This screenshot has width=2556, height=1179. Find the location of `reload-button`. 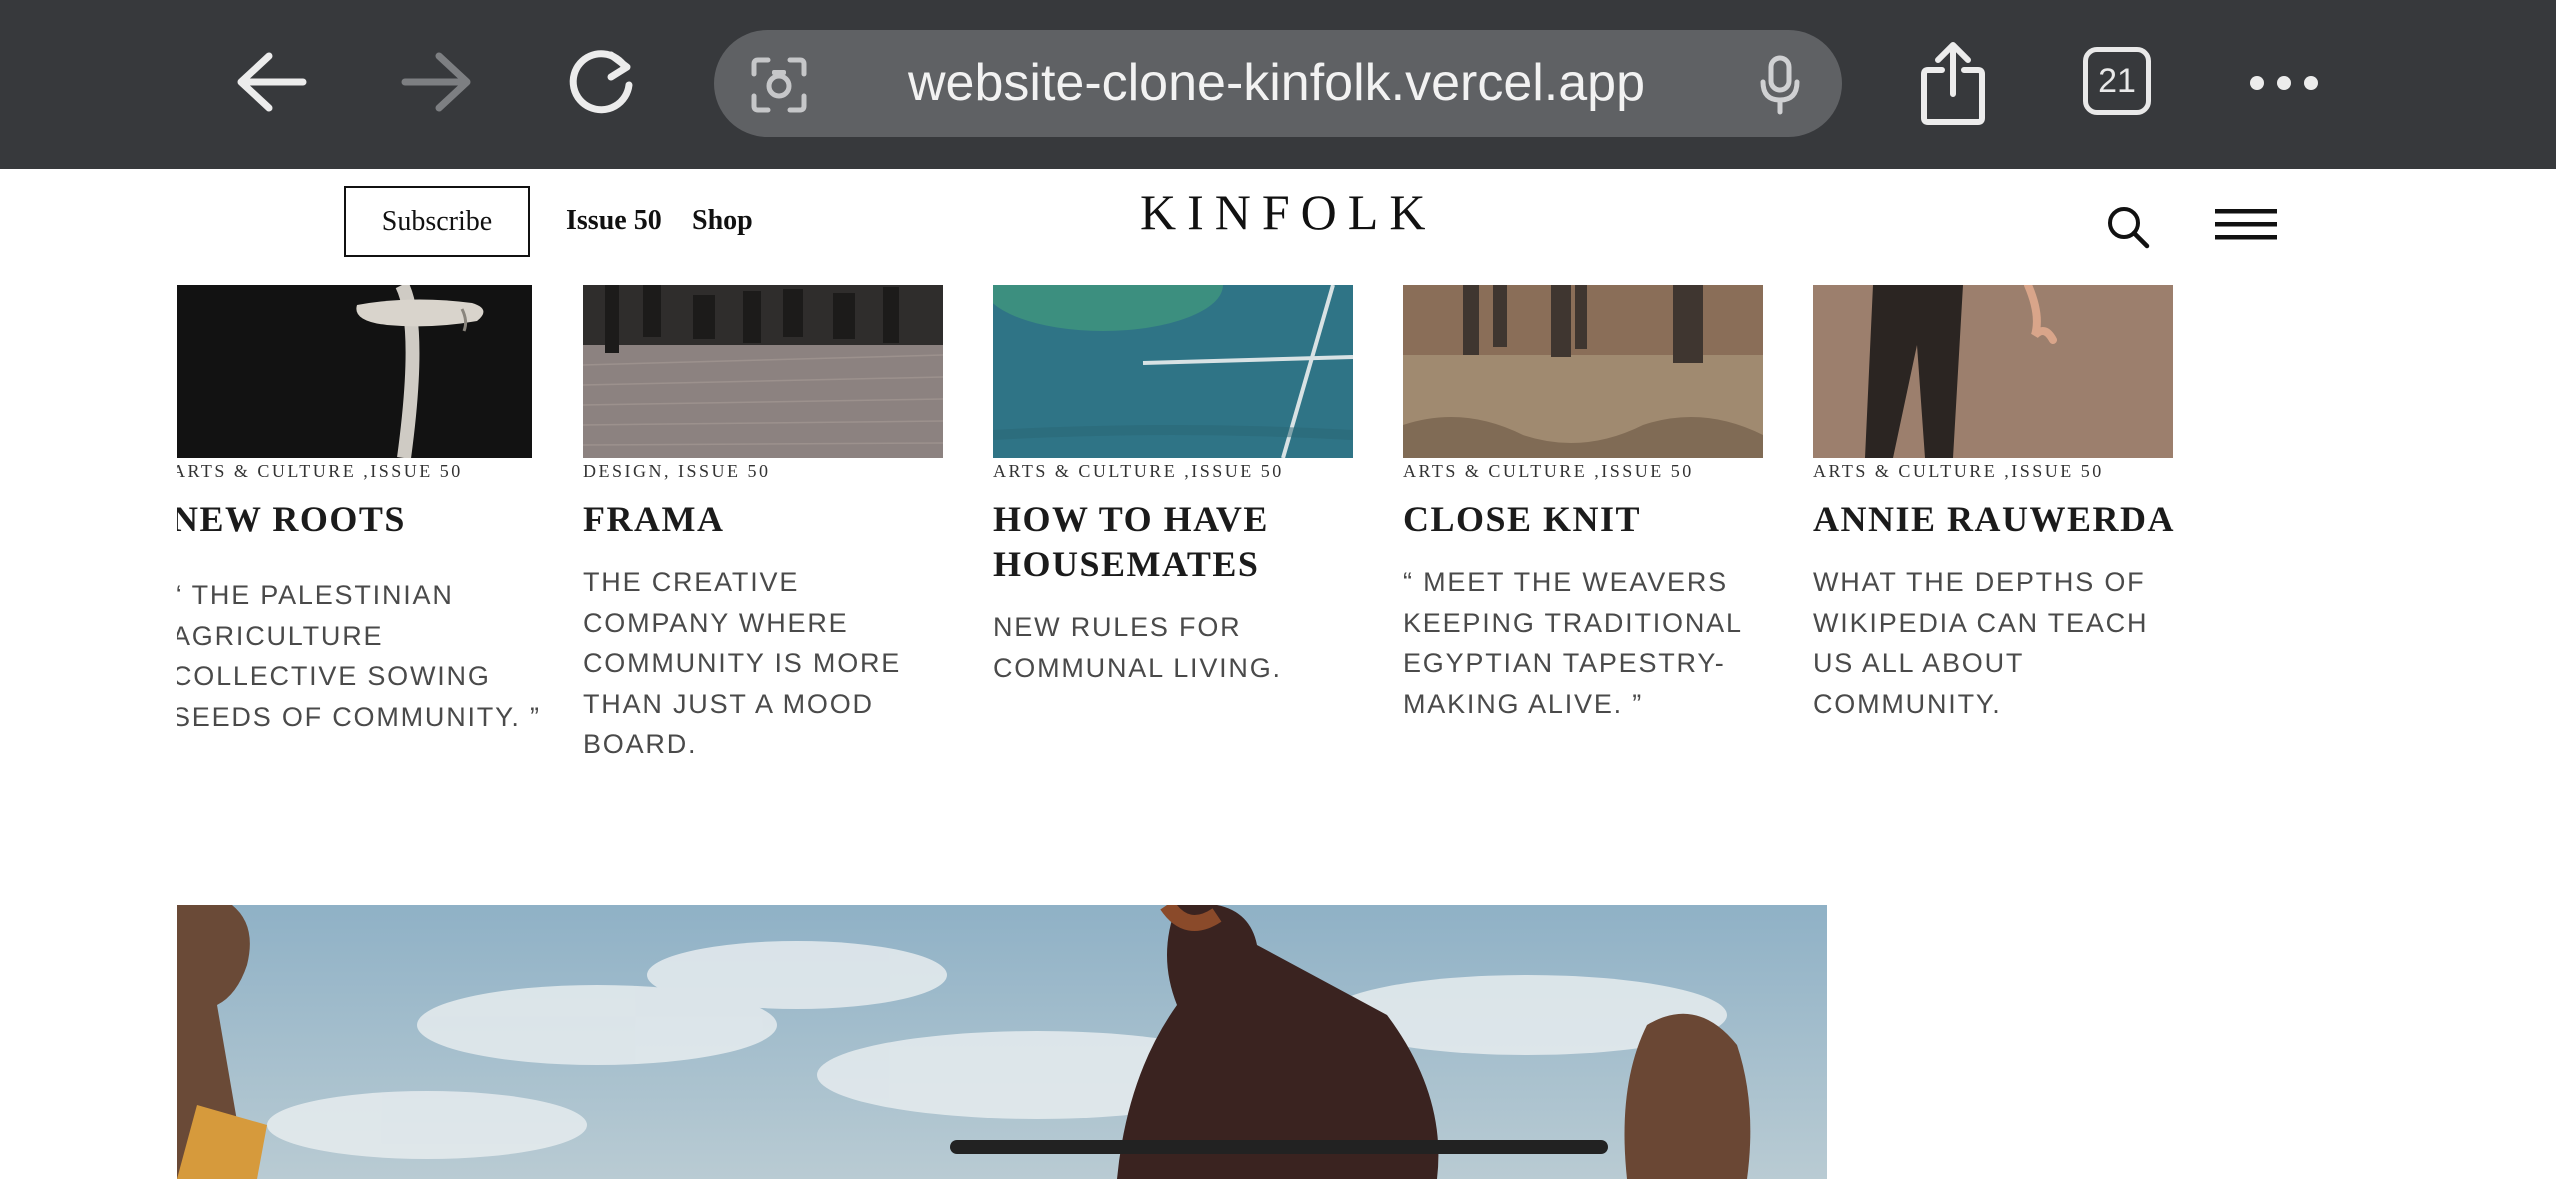

reload-button is located at coordinates (602, 82).